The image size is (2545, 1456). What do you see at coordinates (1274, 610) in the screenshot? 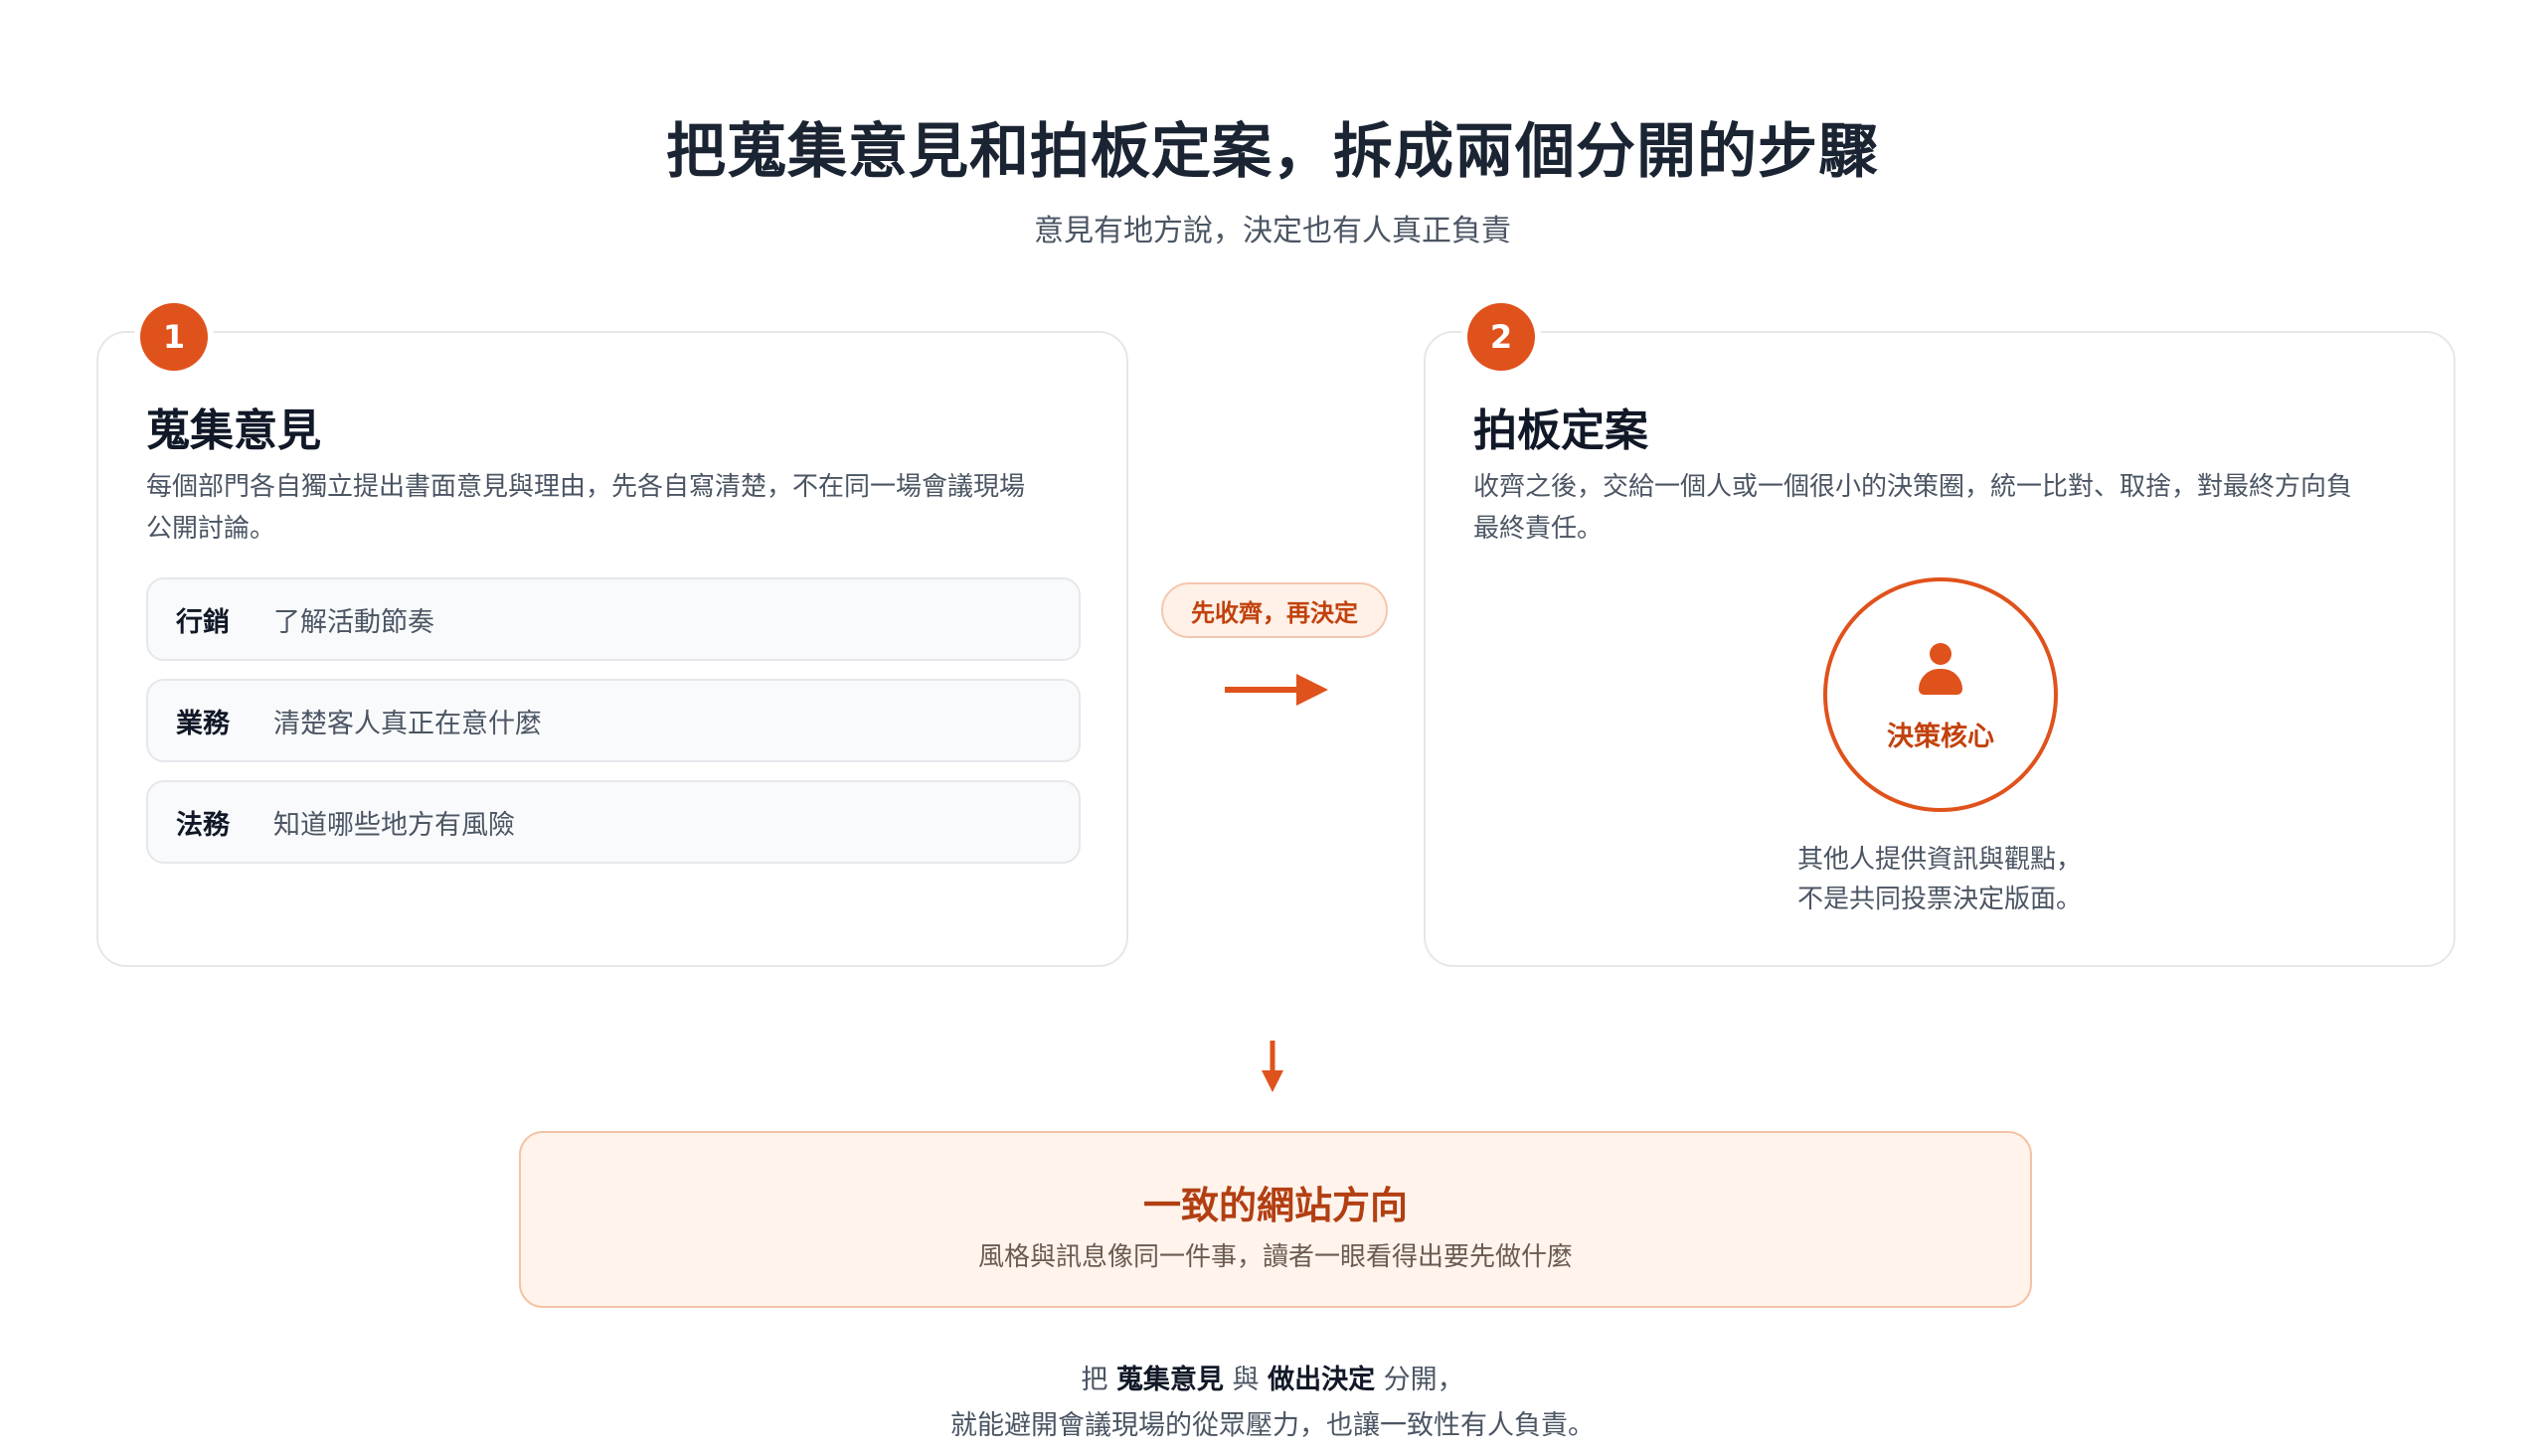
I see `connector-label: 先收齊，再決定` at bounding box center [1274, 610].